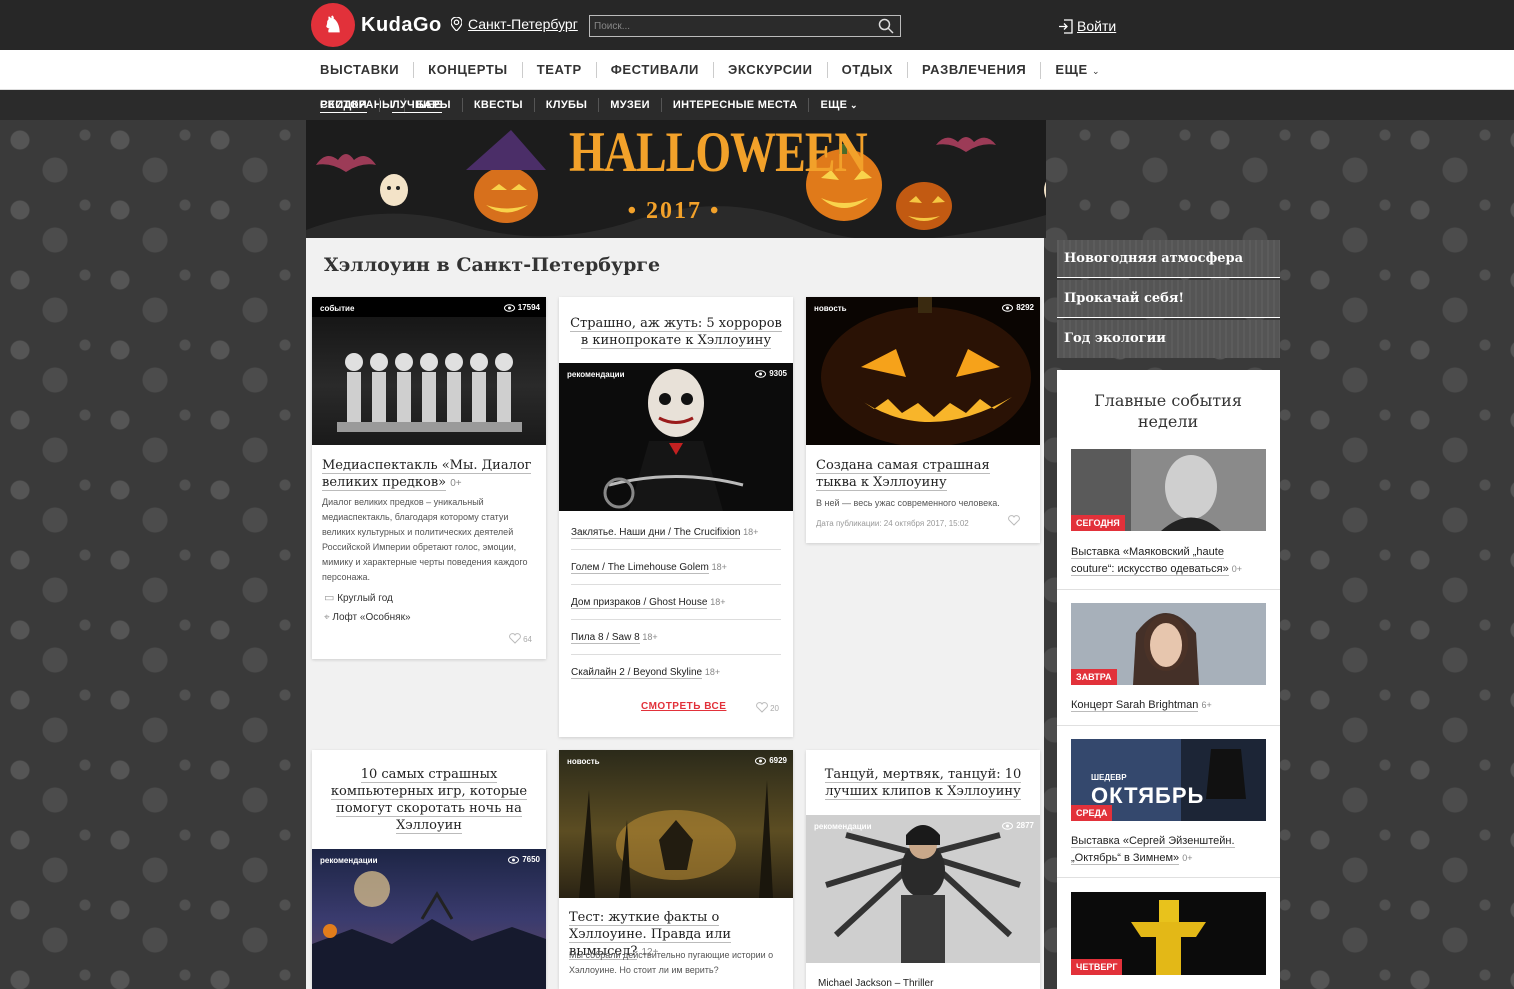 The image size is (1514, 989). Describe the element at coordinates (416, 105) in the screenshot. I see `subnav-item-best: ЛУЧШЕЕ` at that location.